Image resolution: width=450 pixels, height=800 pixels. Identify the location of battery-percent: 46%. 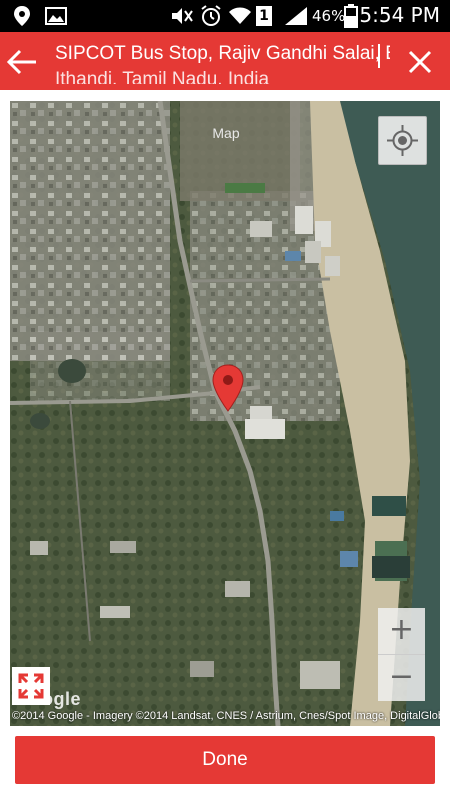
(329, 16).